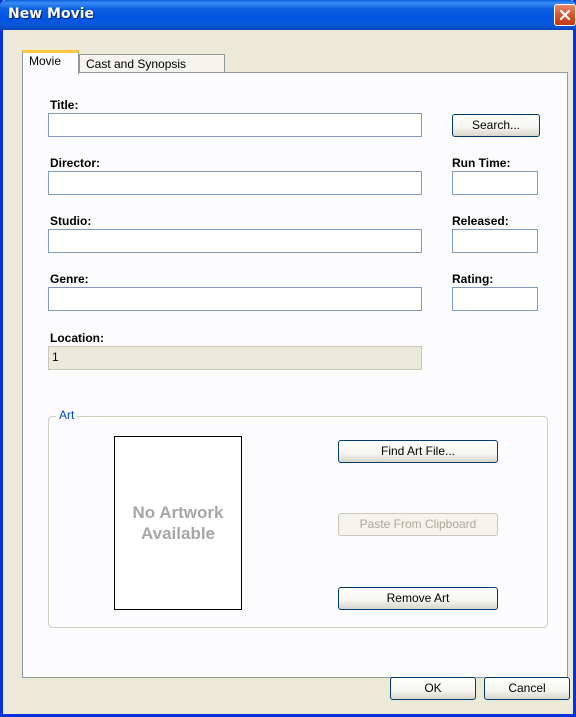 Image resolution: width=576 pixels, height=717 pixels. What do you see at coordinates (481, 163) in the screenshot?
I see `run-time-label: Run Time:` at bounding box center [481, 163].